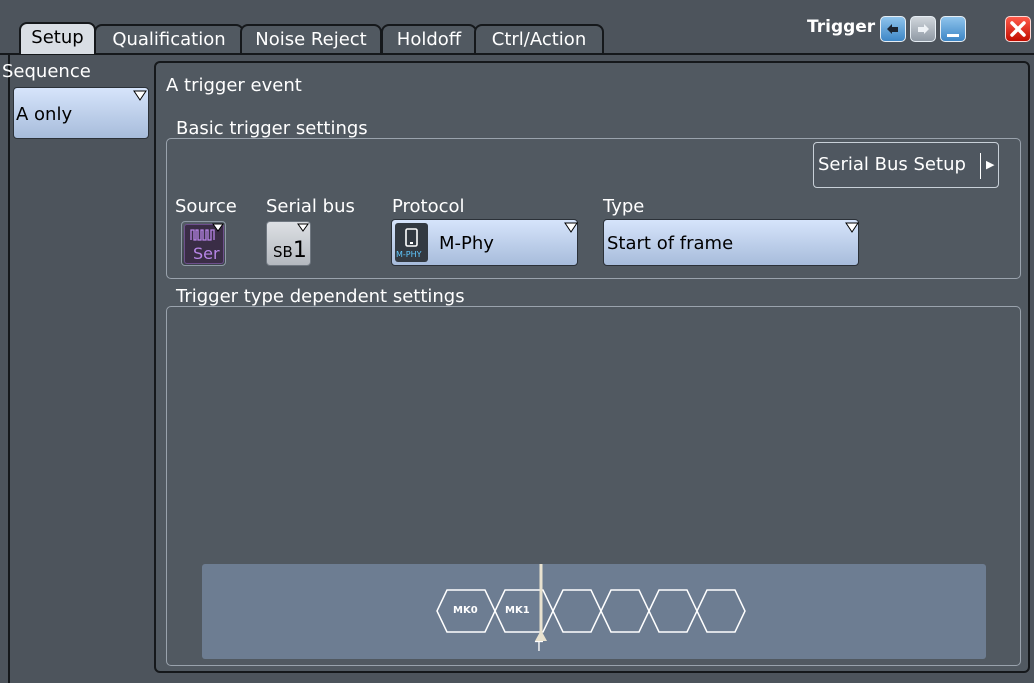 This screenshot has width=1034, height=683. I want to click on frame-field-label-mk0: MK0, so click(465, 610).